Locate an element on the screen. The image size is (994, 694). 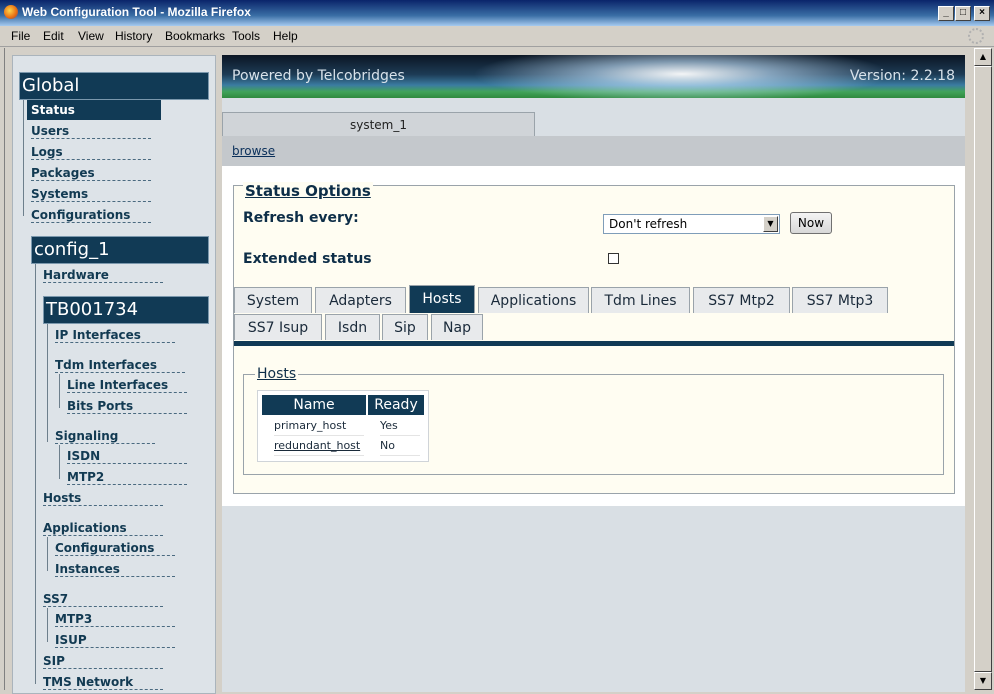
throbber-icon is located at coordinates (976, 36).